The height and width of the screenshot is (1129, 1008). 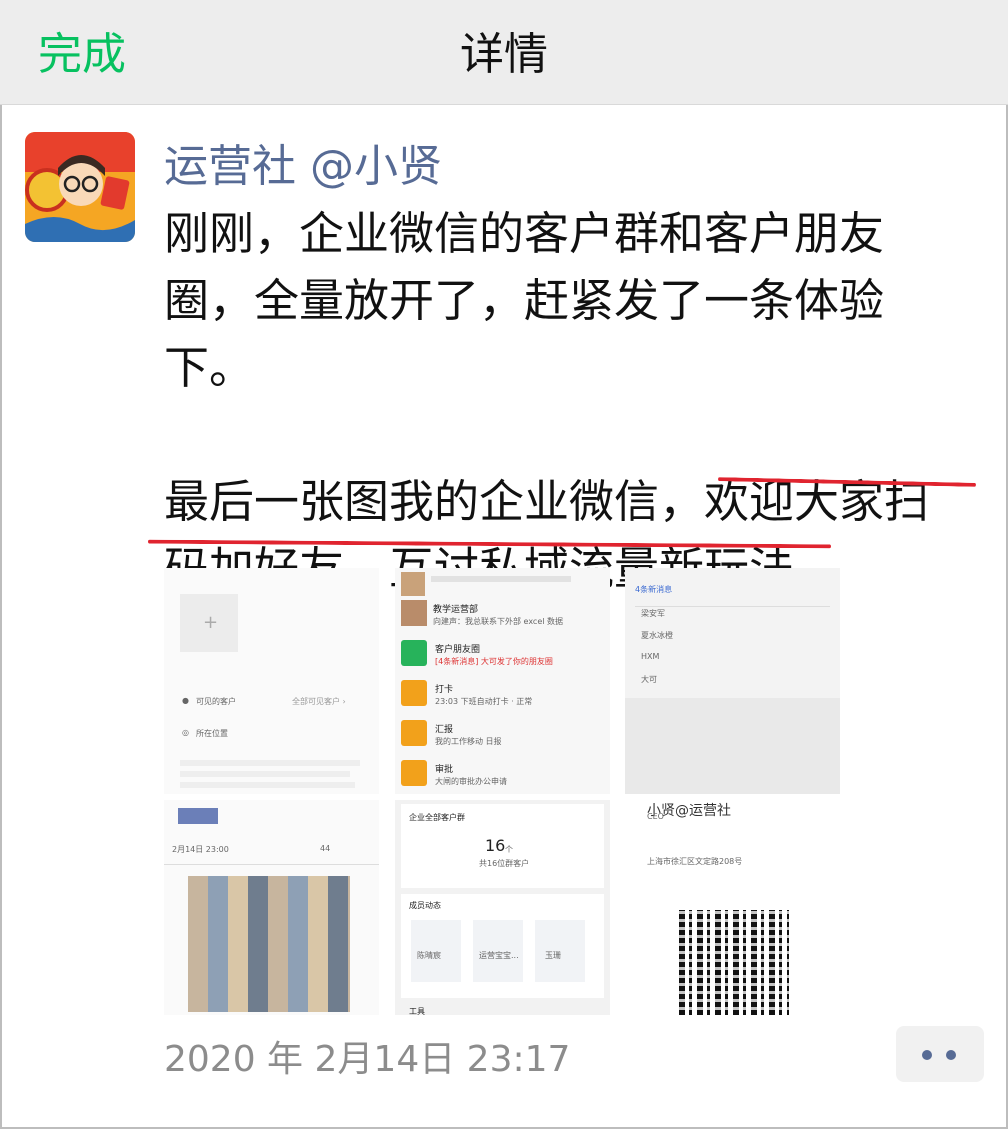 I want to click on post-image-1: + ● 可见的客户 全部可见客户 › ◎ 所在位置, so click(x=271, y=681).